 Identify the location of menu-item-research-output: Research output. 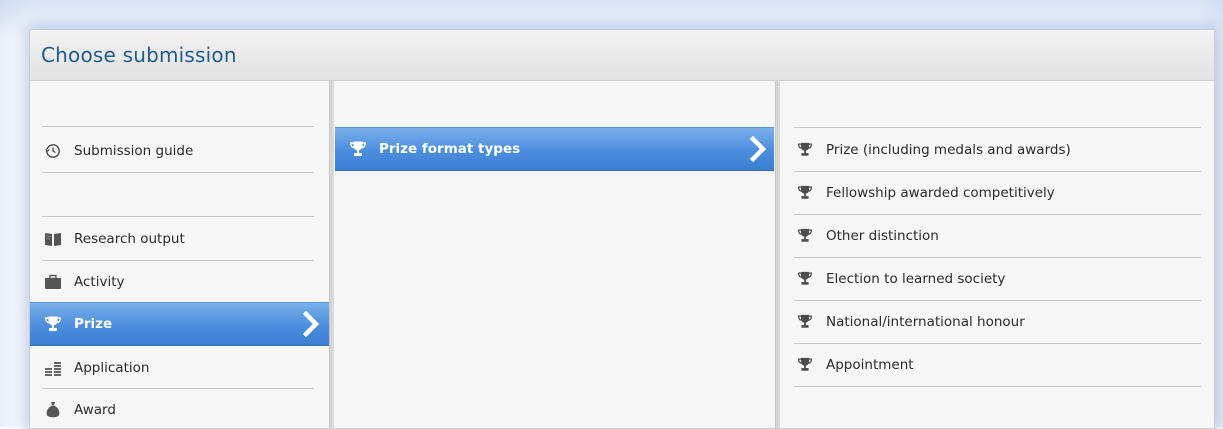
(182, 238).